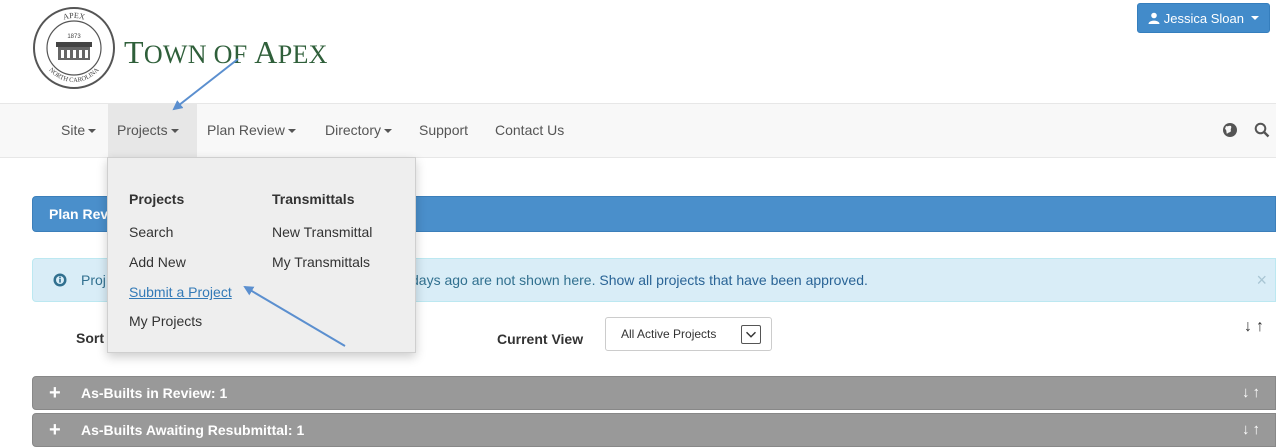 This screenshot has width=1276, height=447. What do you see at coordinates (669, 334) in the screenshot?
I see `current-view-value: All Active Projects` at bounding box center [669, 334].